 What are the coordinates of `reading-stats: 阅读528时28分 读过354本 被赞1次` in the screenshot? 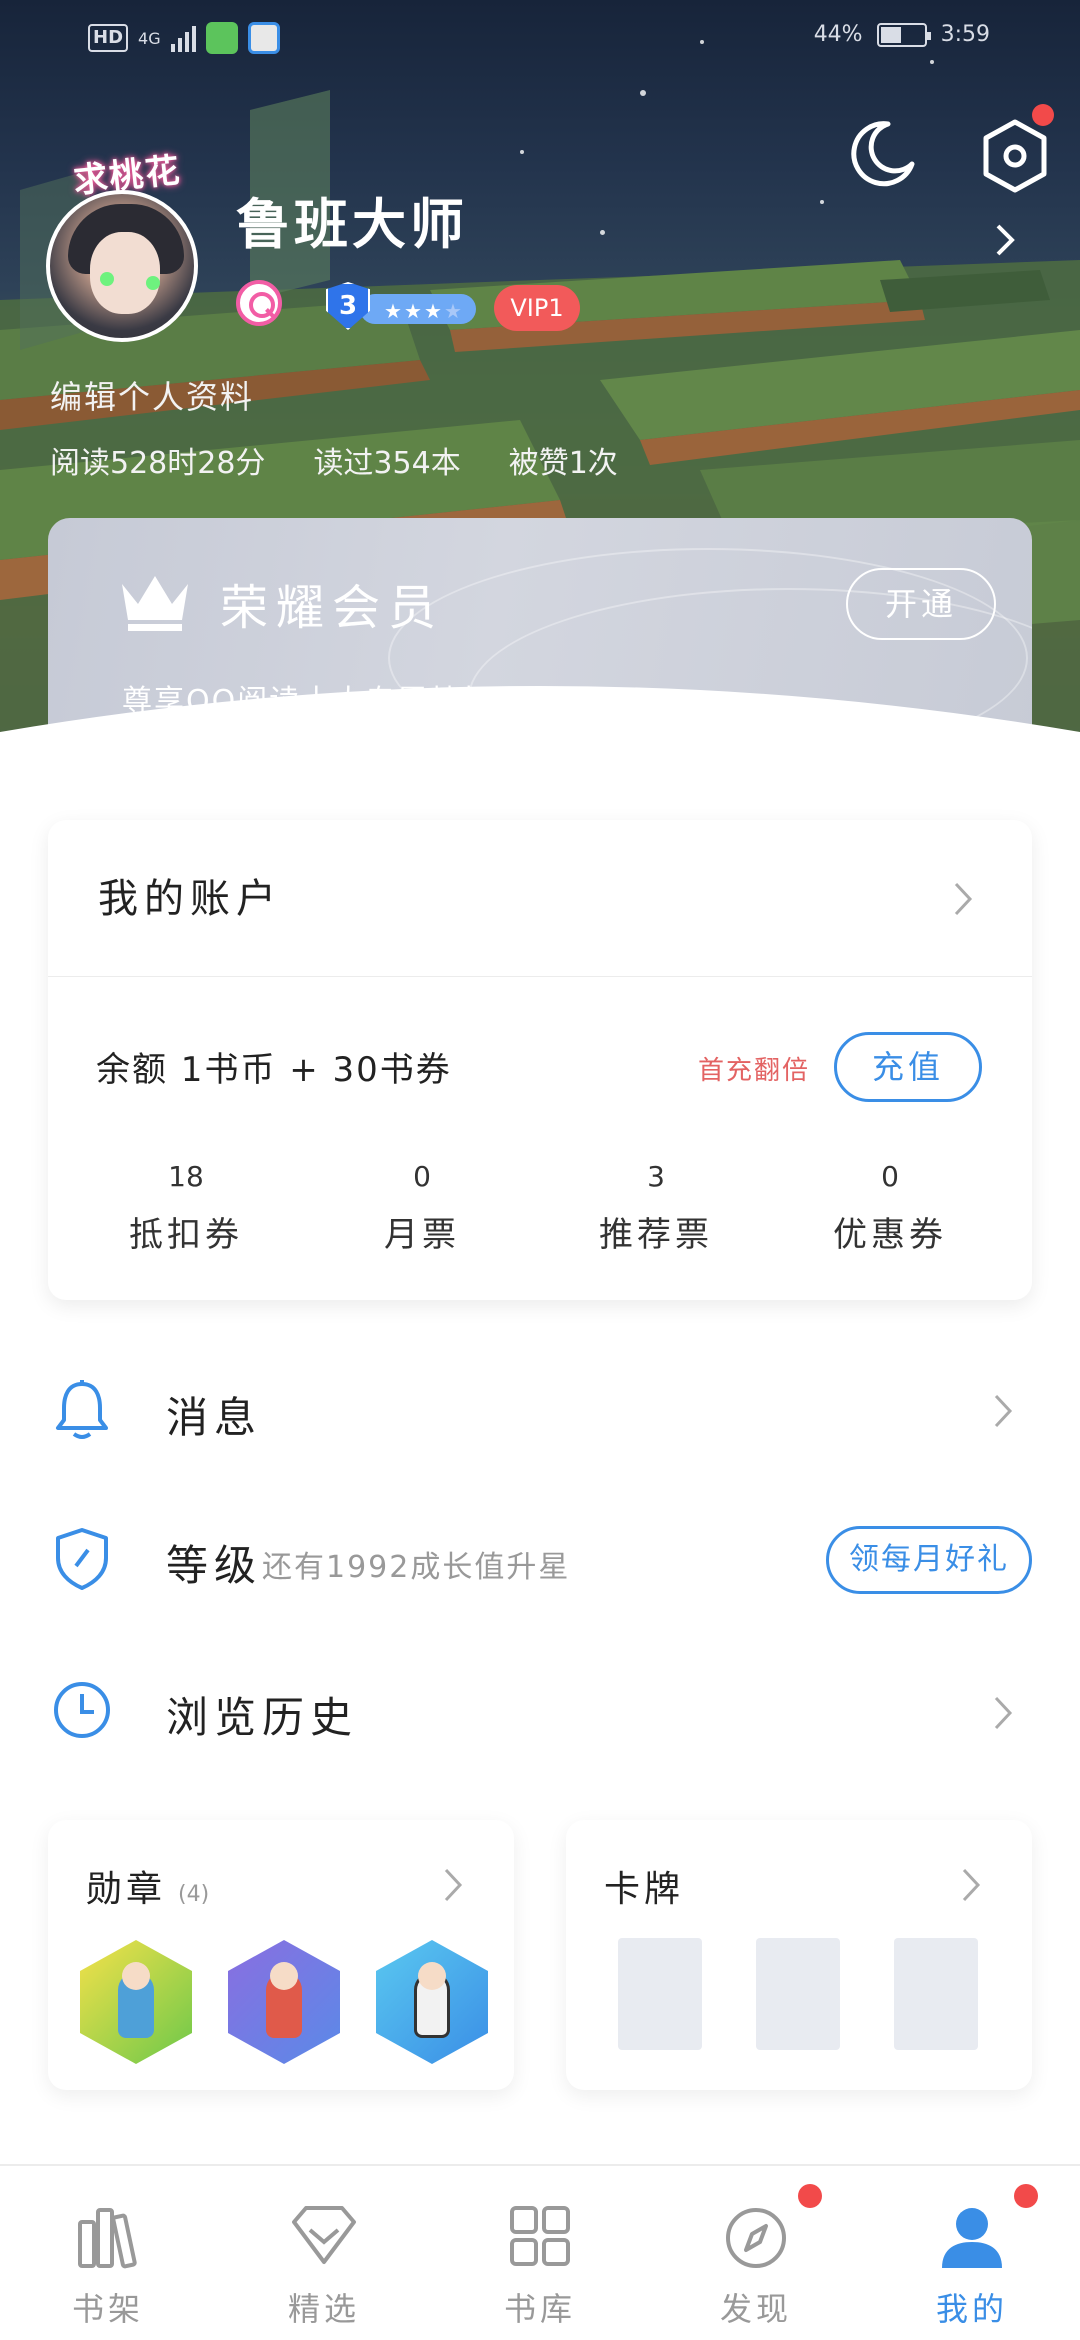 It's located at (334, 460).